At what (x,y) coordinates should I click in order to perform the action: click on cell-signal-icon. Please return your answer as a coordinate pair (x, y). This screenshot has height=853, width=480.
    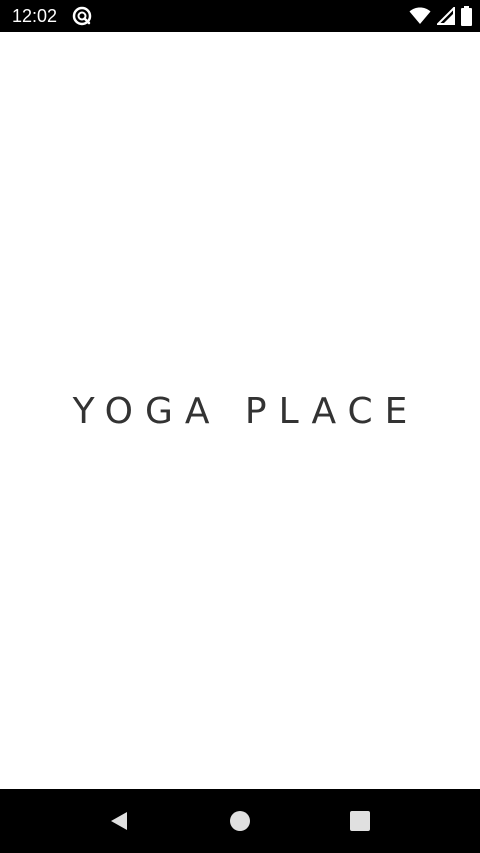
    Looking at the image, I should click on (446, 16).